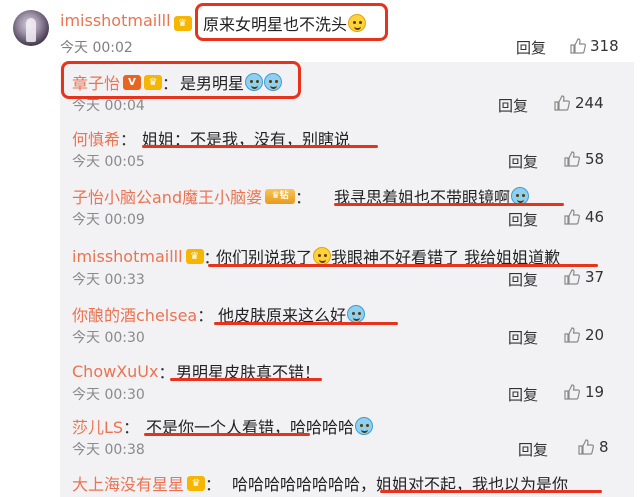 This screenshot has width=640, height=497. I want to click on like-button: 318, so click(594, 46).